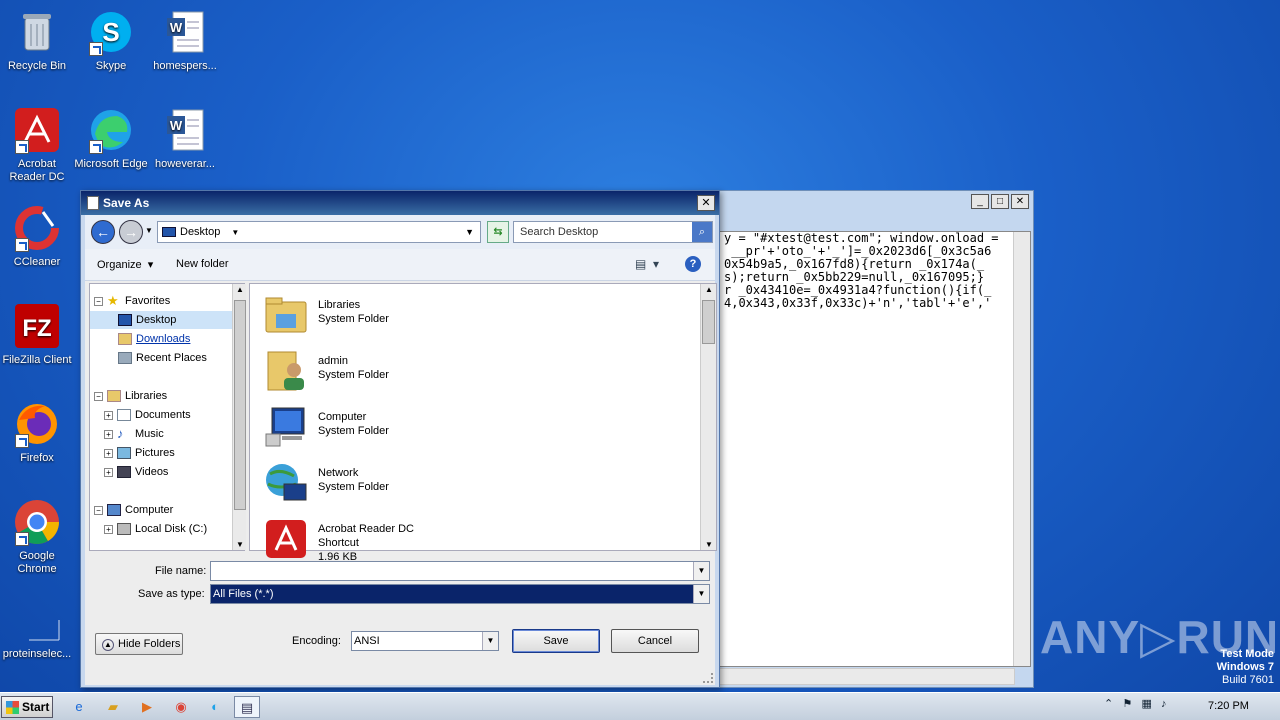 The height and width of the screenshot is (720, 1280). What do you see at coordinates (37, 40) in the screenshot?
I see `desktop-icon-recycle-bin: Recycle Bin` at bounding box center [37, 40].